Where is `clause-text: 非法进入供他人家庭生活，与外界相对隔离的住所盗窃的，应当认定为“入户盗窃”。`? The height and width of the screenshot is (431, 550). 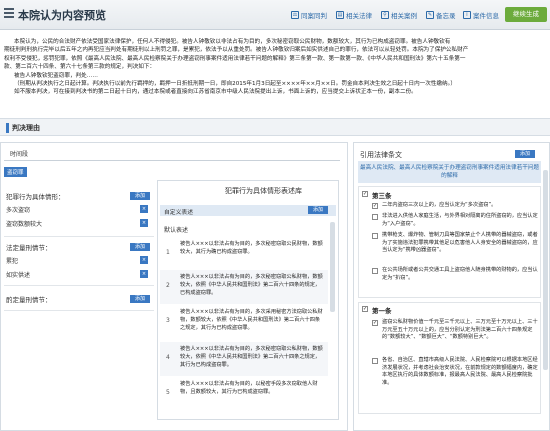 clause-text: 非法进入供他人家庭生活，与外界相对隔离的住所盗窃的，应当认定为“入户盗窃”。 is located at coordinates (460, 220).